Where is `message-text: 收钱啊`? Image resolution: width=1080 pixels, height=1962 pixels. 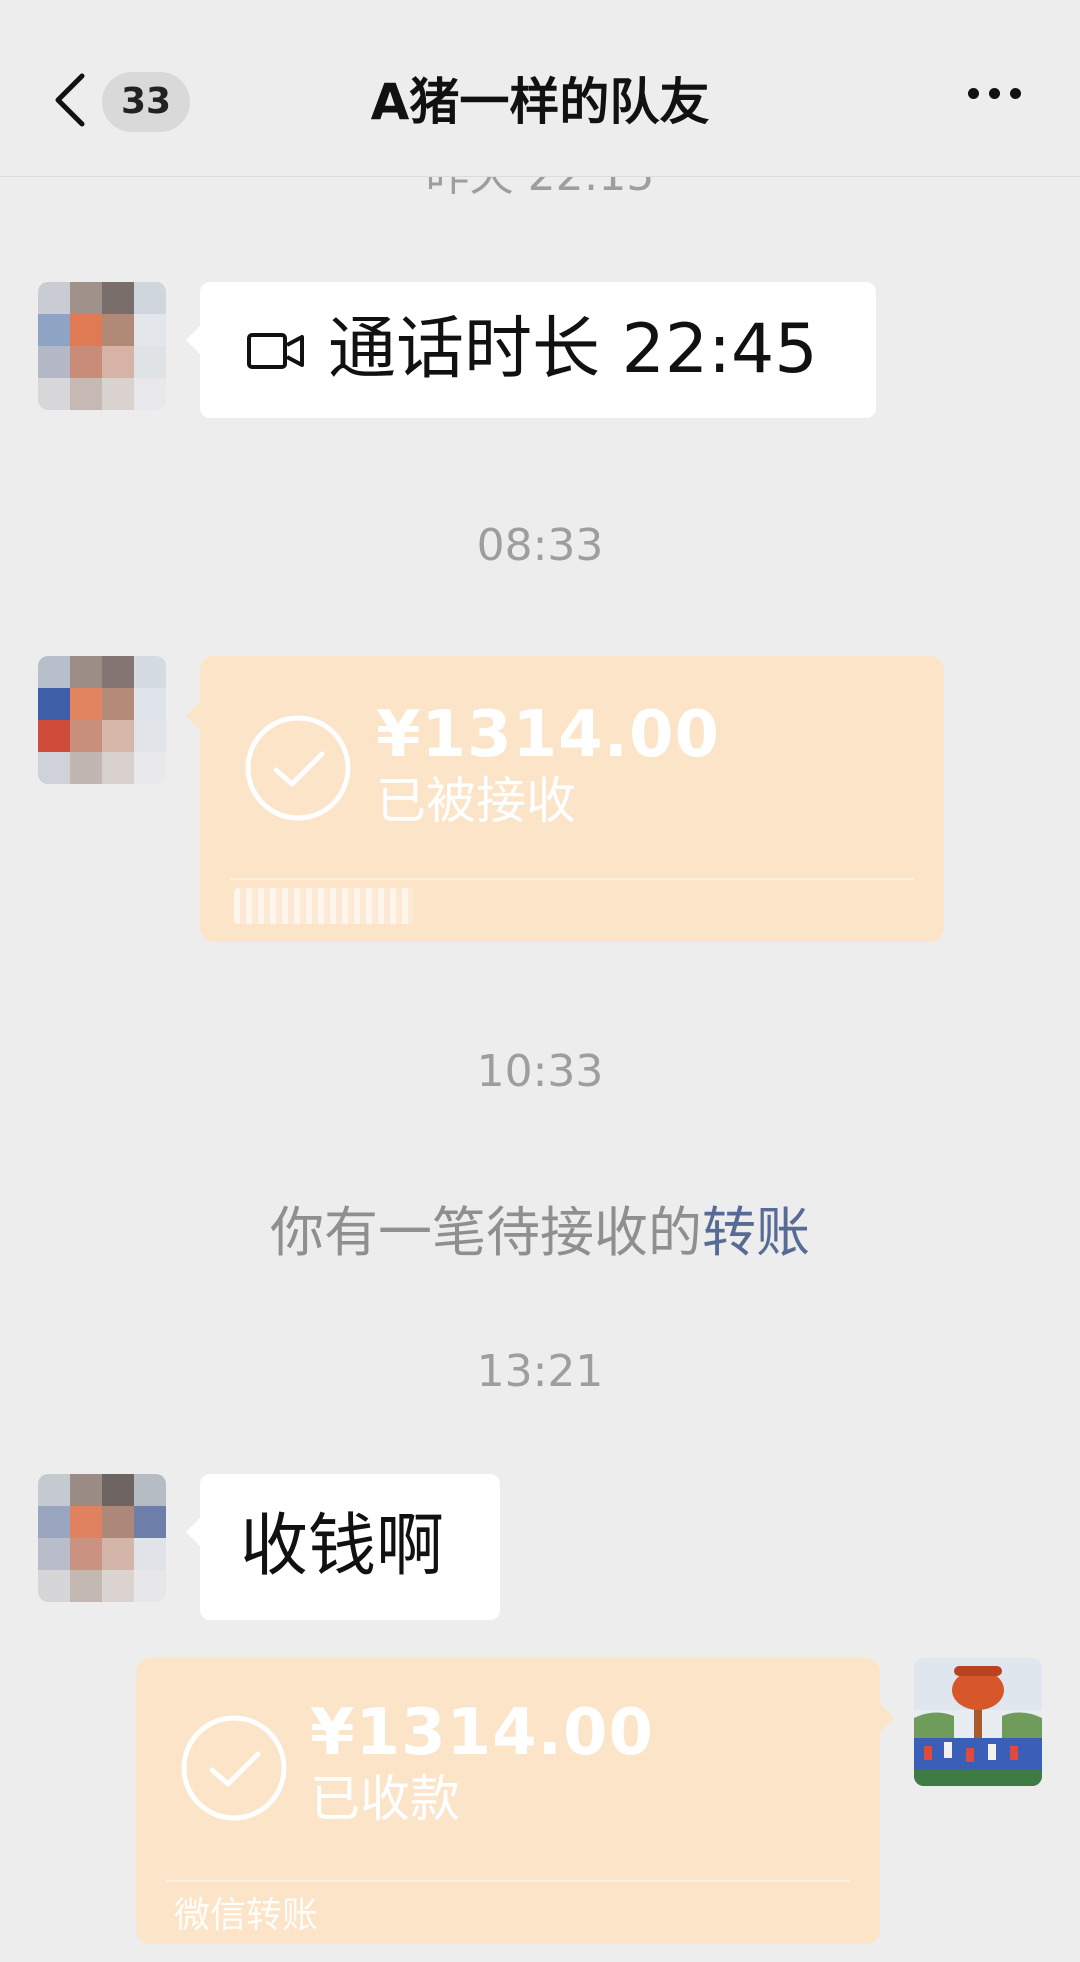 message-text: 收钱啊 is located at coordinates (342, 1546).